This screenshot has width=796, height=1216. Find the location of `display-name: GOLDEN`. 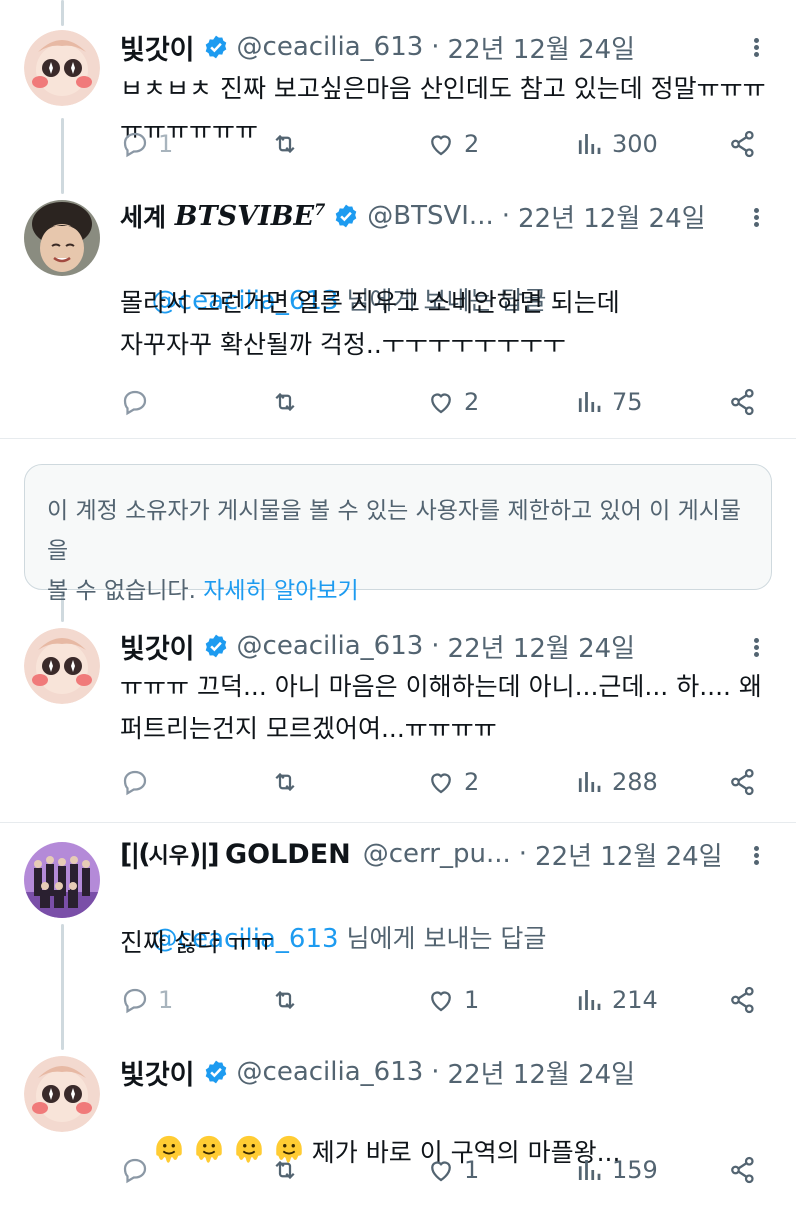

display-name: GOLDEN is located at coordinates (288, 854).